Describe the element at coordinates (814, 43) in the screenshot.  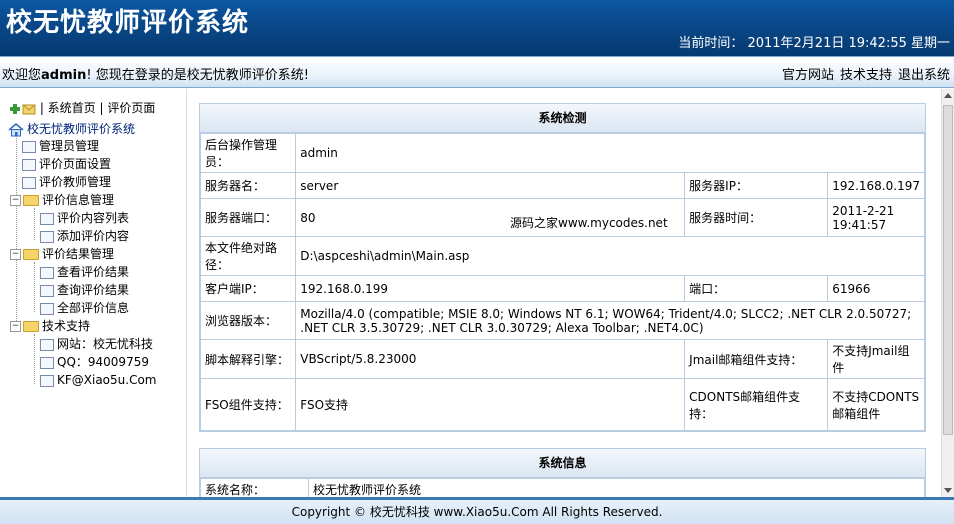
I see `current-time: 当前时间： 2011年2月21日 19:42:55 星期一` at that location.